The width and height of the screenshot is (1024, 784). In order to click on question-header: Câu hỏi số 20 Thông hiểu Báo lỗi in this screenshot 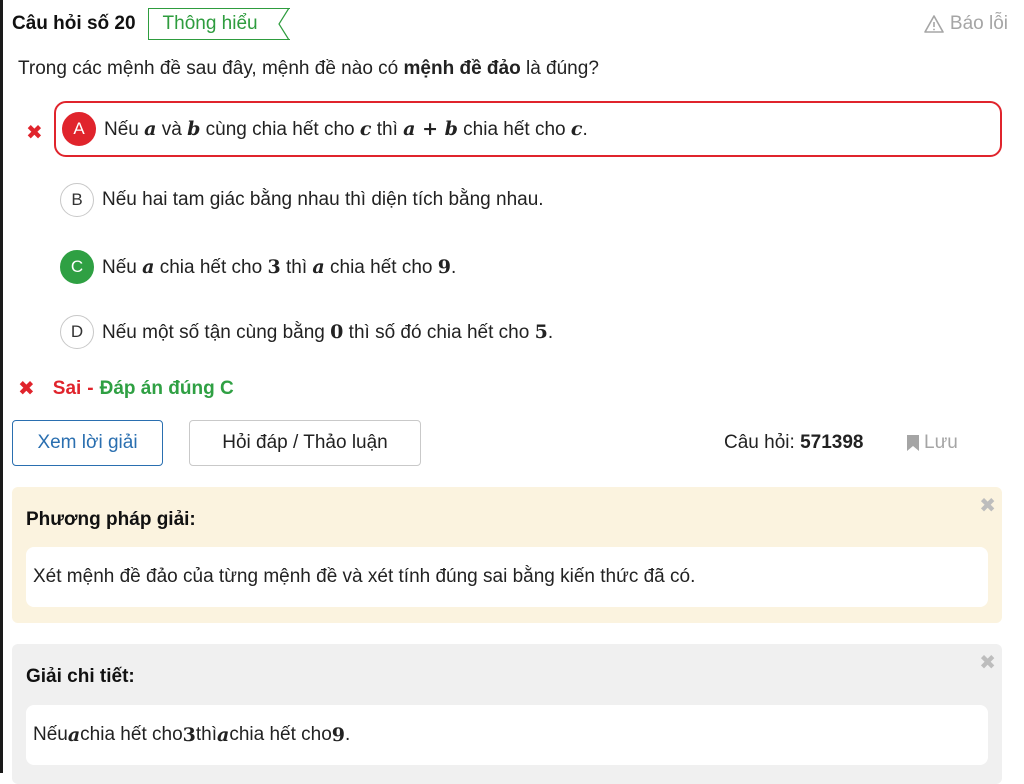, I will do `click(510, 24)`.